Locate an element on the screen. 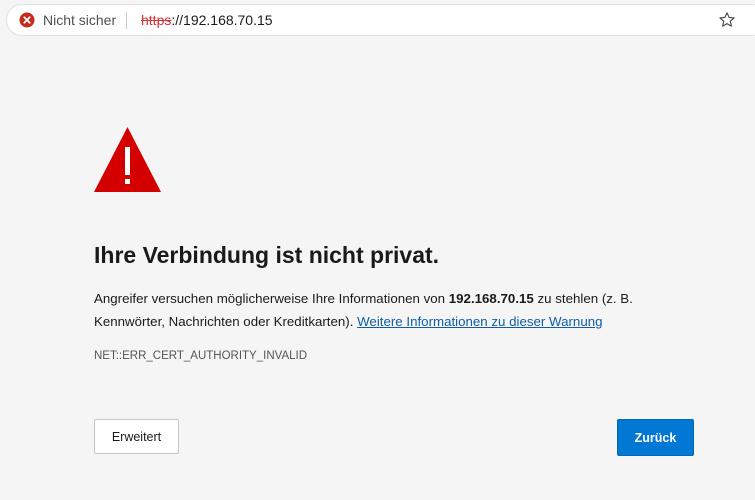 This screenshot has height=500, width=755. address-bar-area: Nicht sicher https://192.168.70.15 is located at coordinates (377, 20).